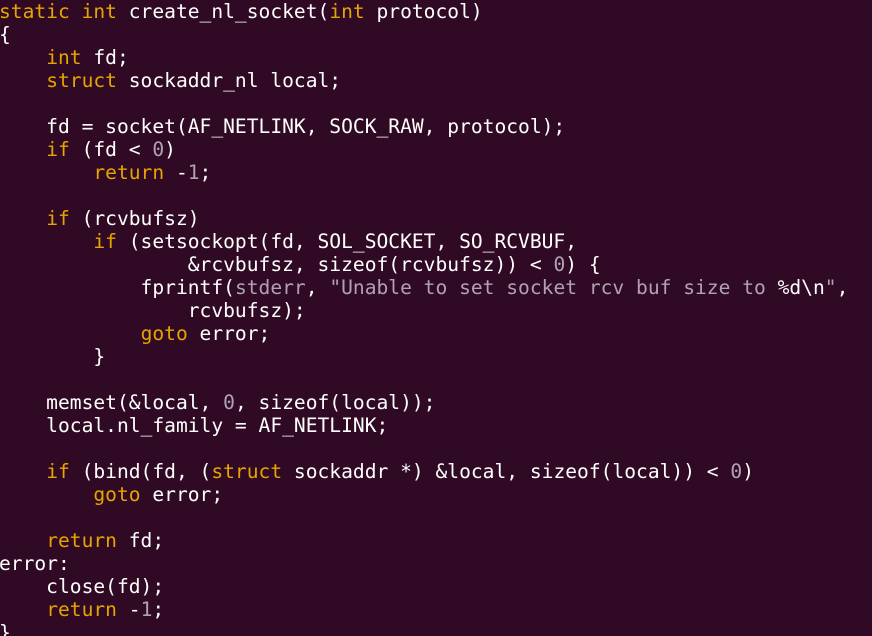 The height and width of the screenshot is (636, 872). I want to click on code-literal: stderr, so click(270, 287).